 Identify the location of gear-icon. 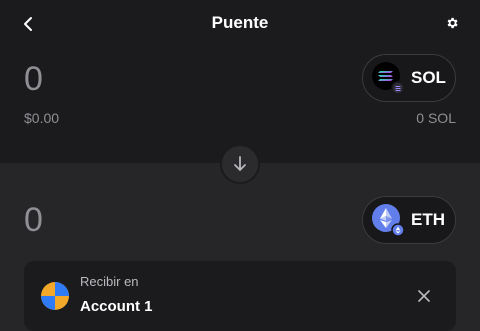
(452, 23).